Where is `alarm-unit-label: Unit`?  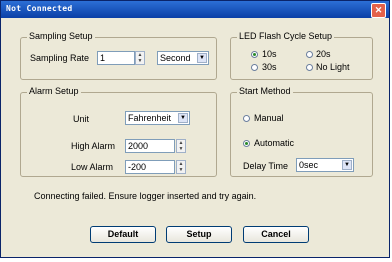
alarm-unit-label: Unit is located at coordinates (81, 119).